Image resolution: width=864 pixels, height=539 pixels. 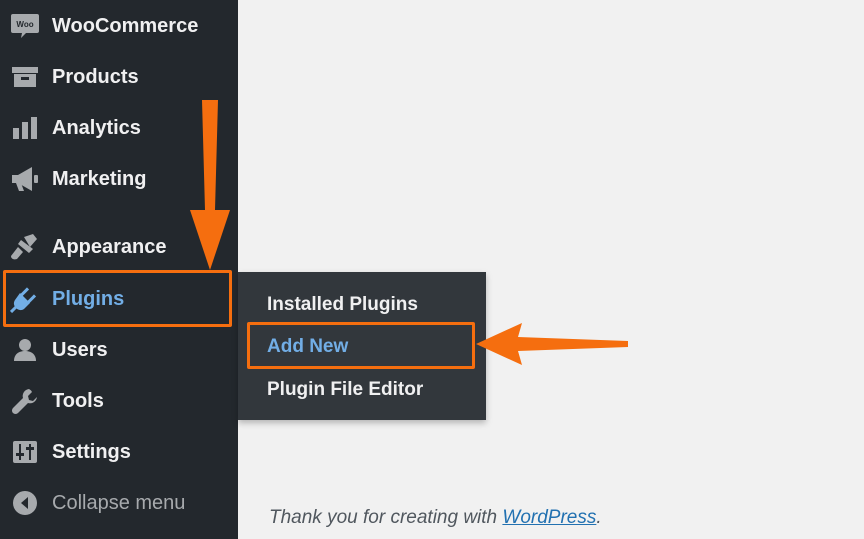 I want to click on sidebar-item-products: Products, so click(x=119, y=77).